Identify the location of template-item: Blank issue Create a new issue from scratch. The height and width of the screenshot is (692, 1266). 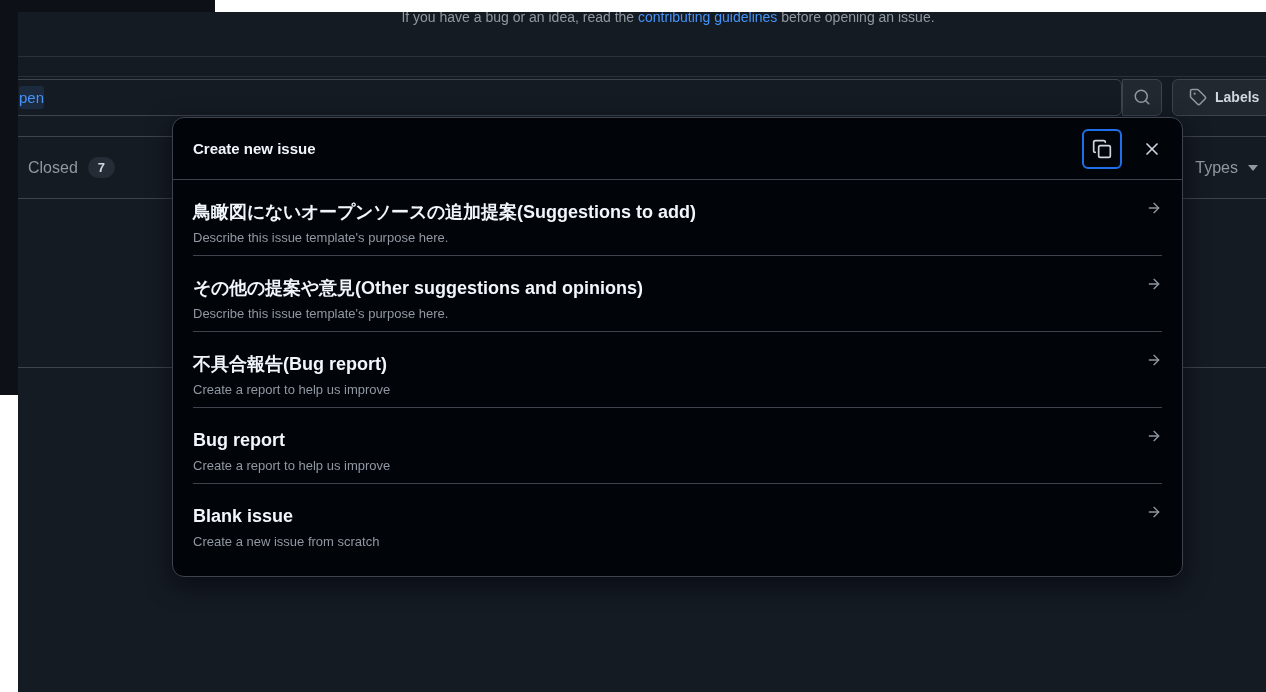
(677, 522).